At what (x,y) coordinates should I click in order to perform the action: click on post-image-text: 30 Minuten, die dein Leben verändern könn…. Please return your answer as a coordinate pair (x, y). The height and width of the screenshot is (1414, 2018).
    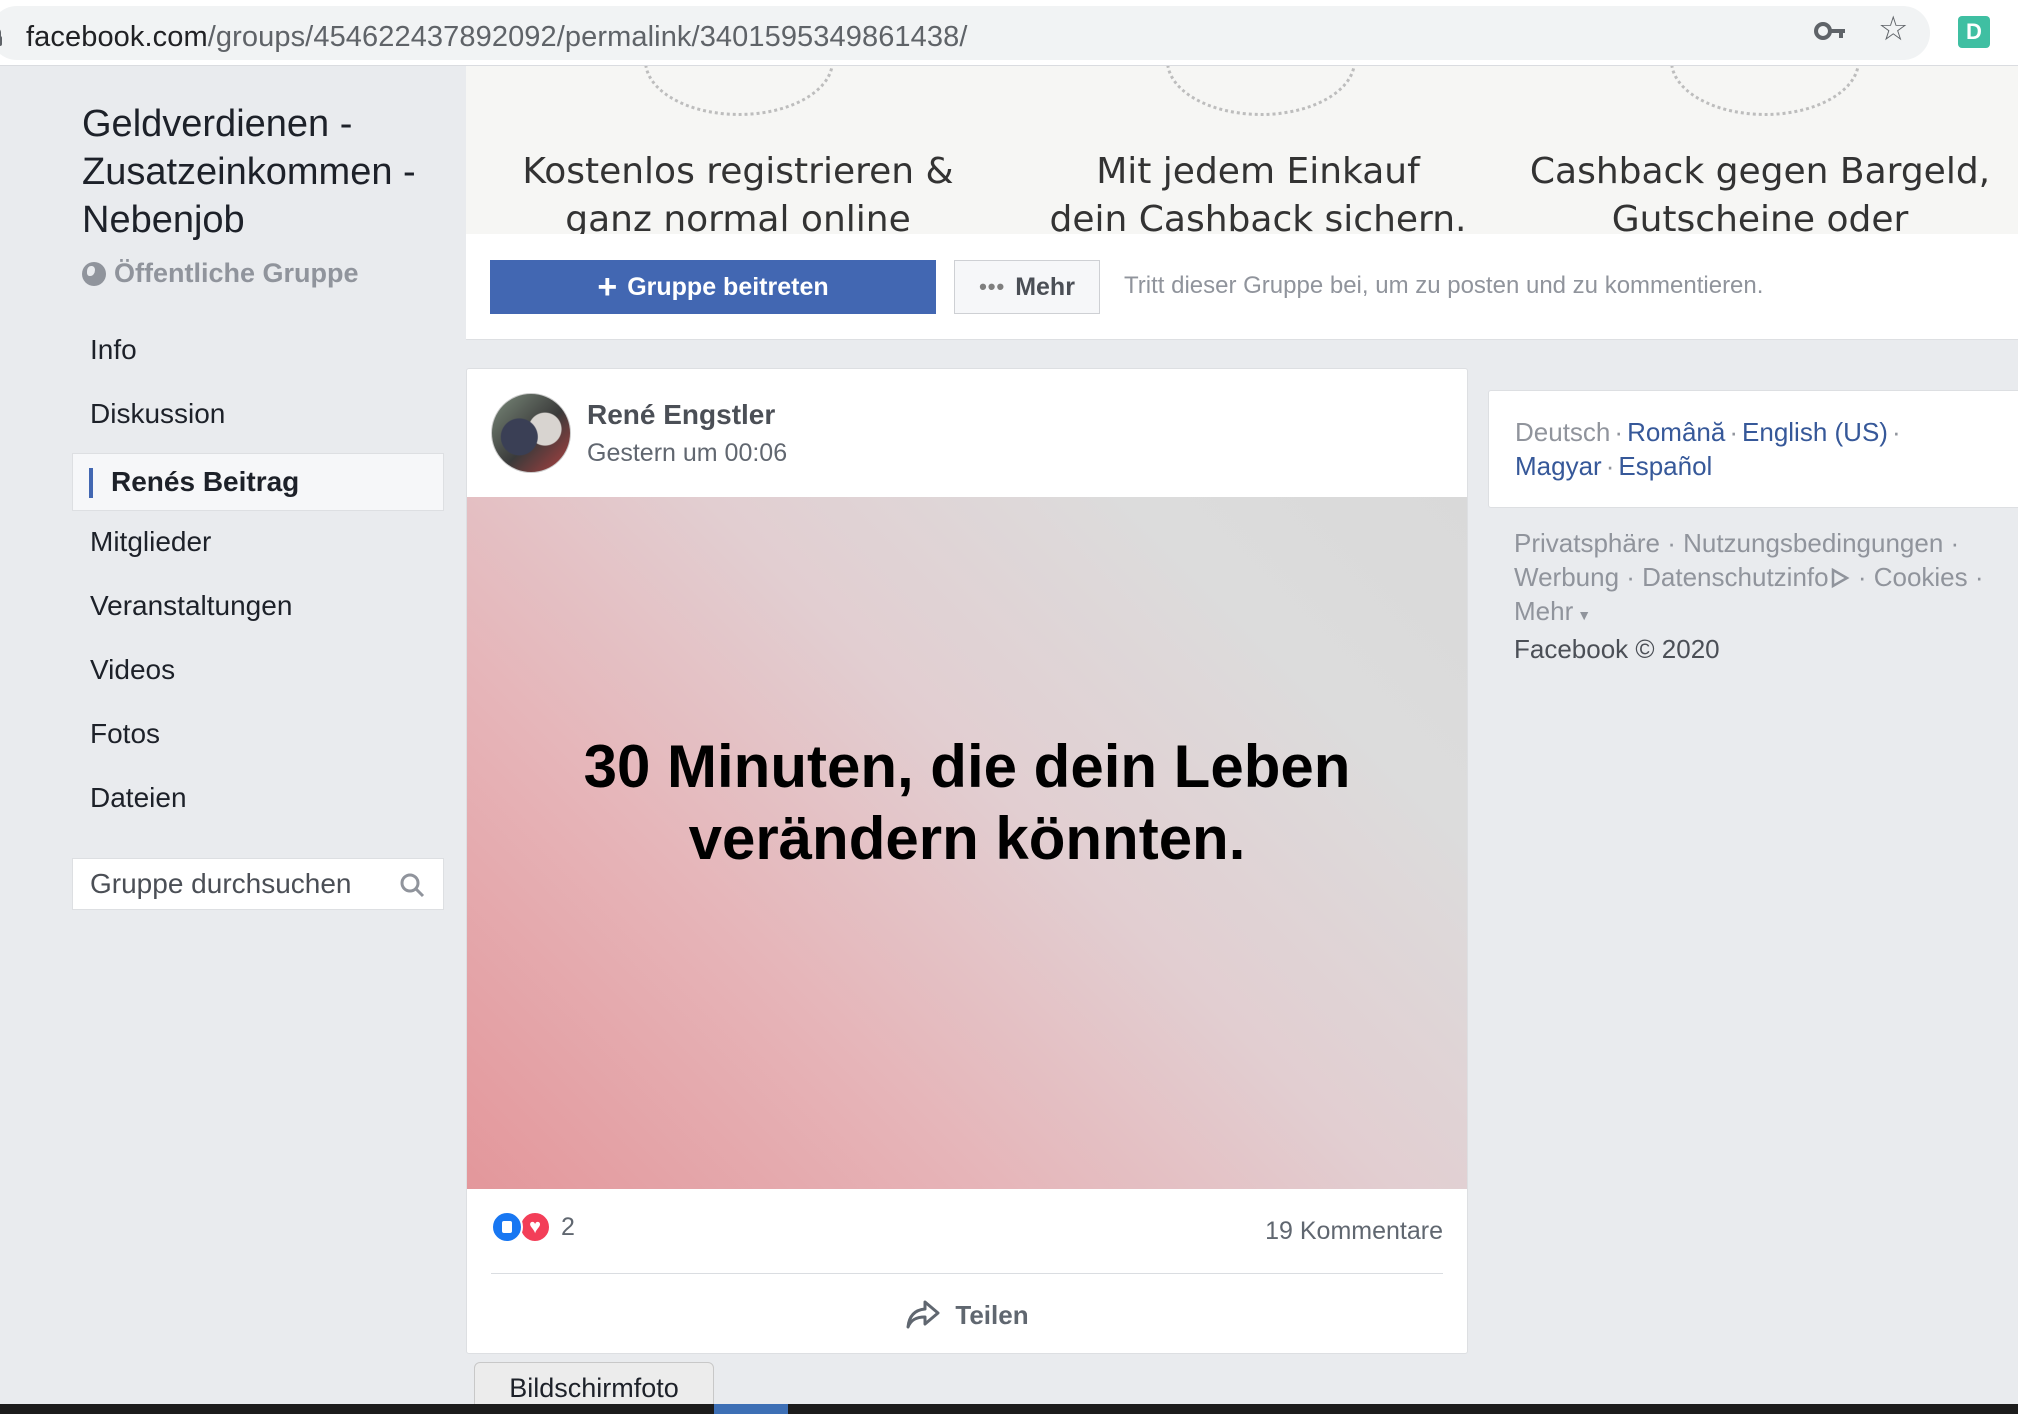
    Looking at the image, I should click on (967, 802).